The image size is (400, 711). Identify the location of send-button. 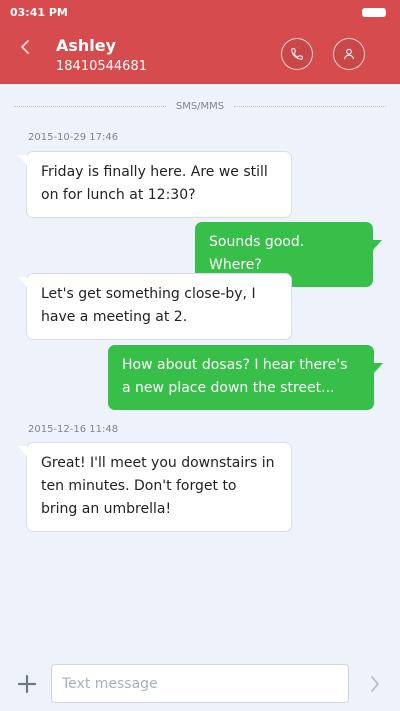
(375, 684).